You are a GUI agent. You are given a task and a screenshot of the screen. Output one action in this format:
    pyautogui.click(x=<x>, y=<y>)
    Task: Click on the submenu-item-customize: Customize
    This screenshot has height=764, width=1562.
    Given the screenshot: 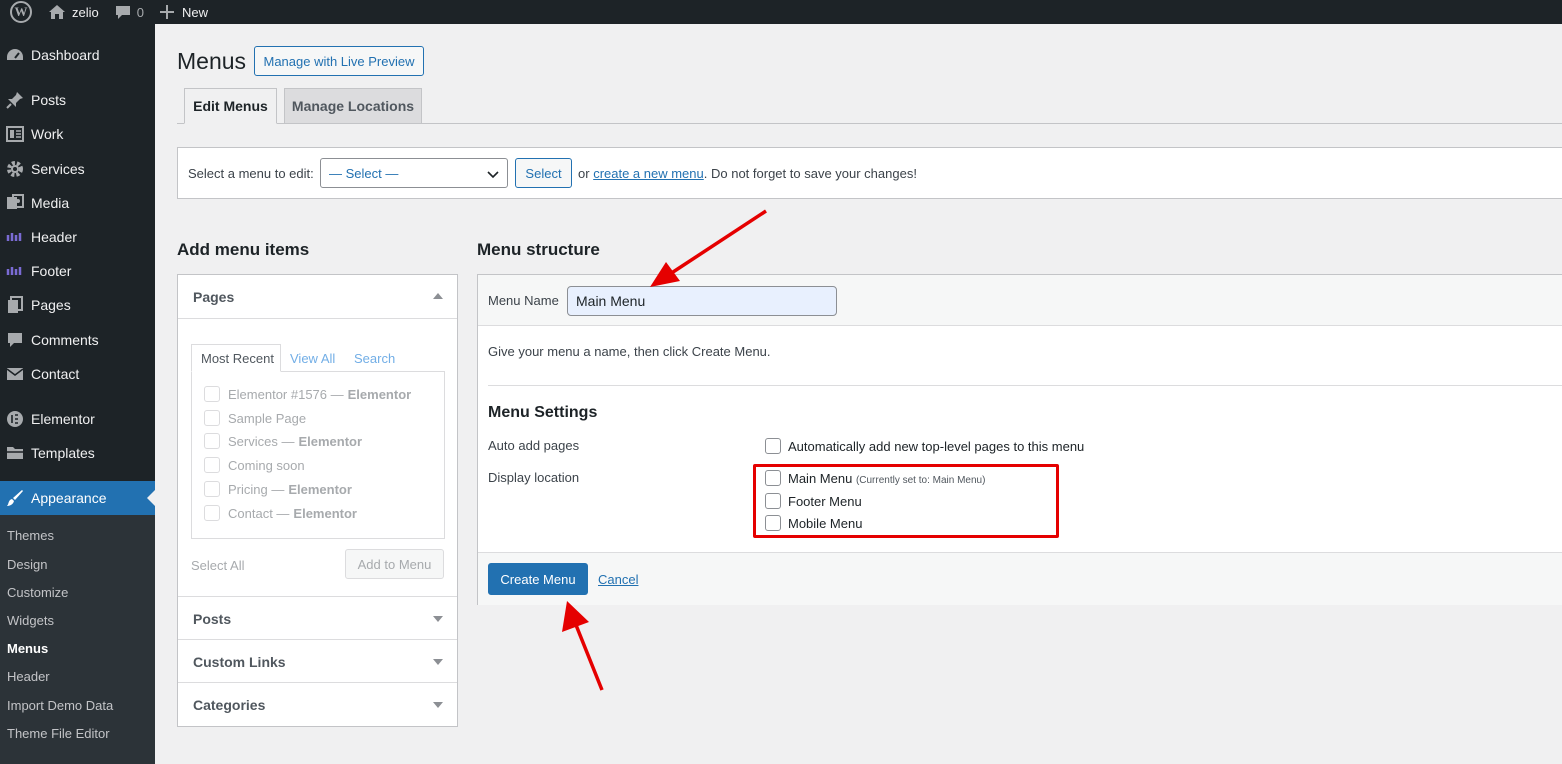 What is the action you would take?
    pyautogui.click(x=37, y=592)
    